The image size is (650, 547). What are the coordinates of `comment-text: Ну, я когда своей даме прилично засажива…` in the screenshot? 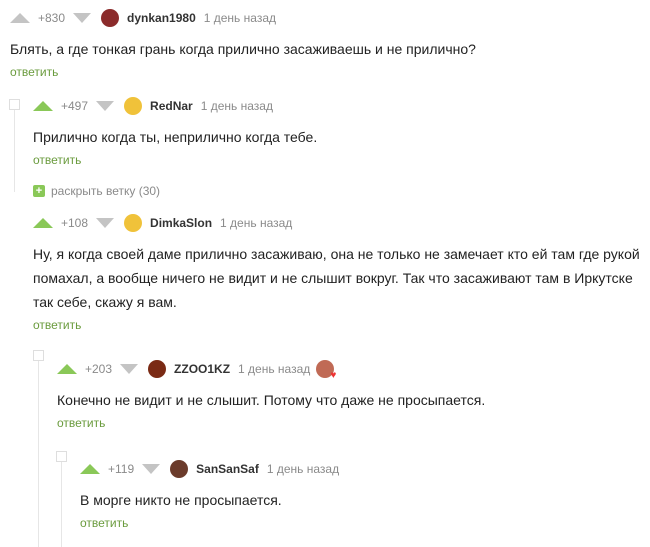 It's located at (336, 278).